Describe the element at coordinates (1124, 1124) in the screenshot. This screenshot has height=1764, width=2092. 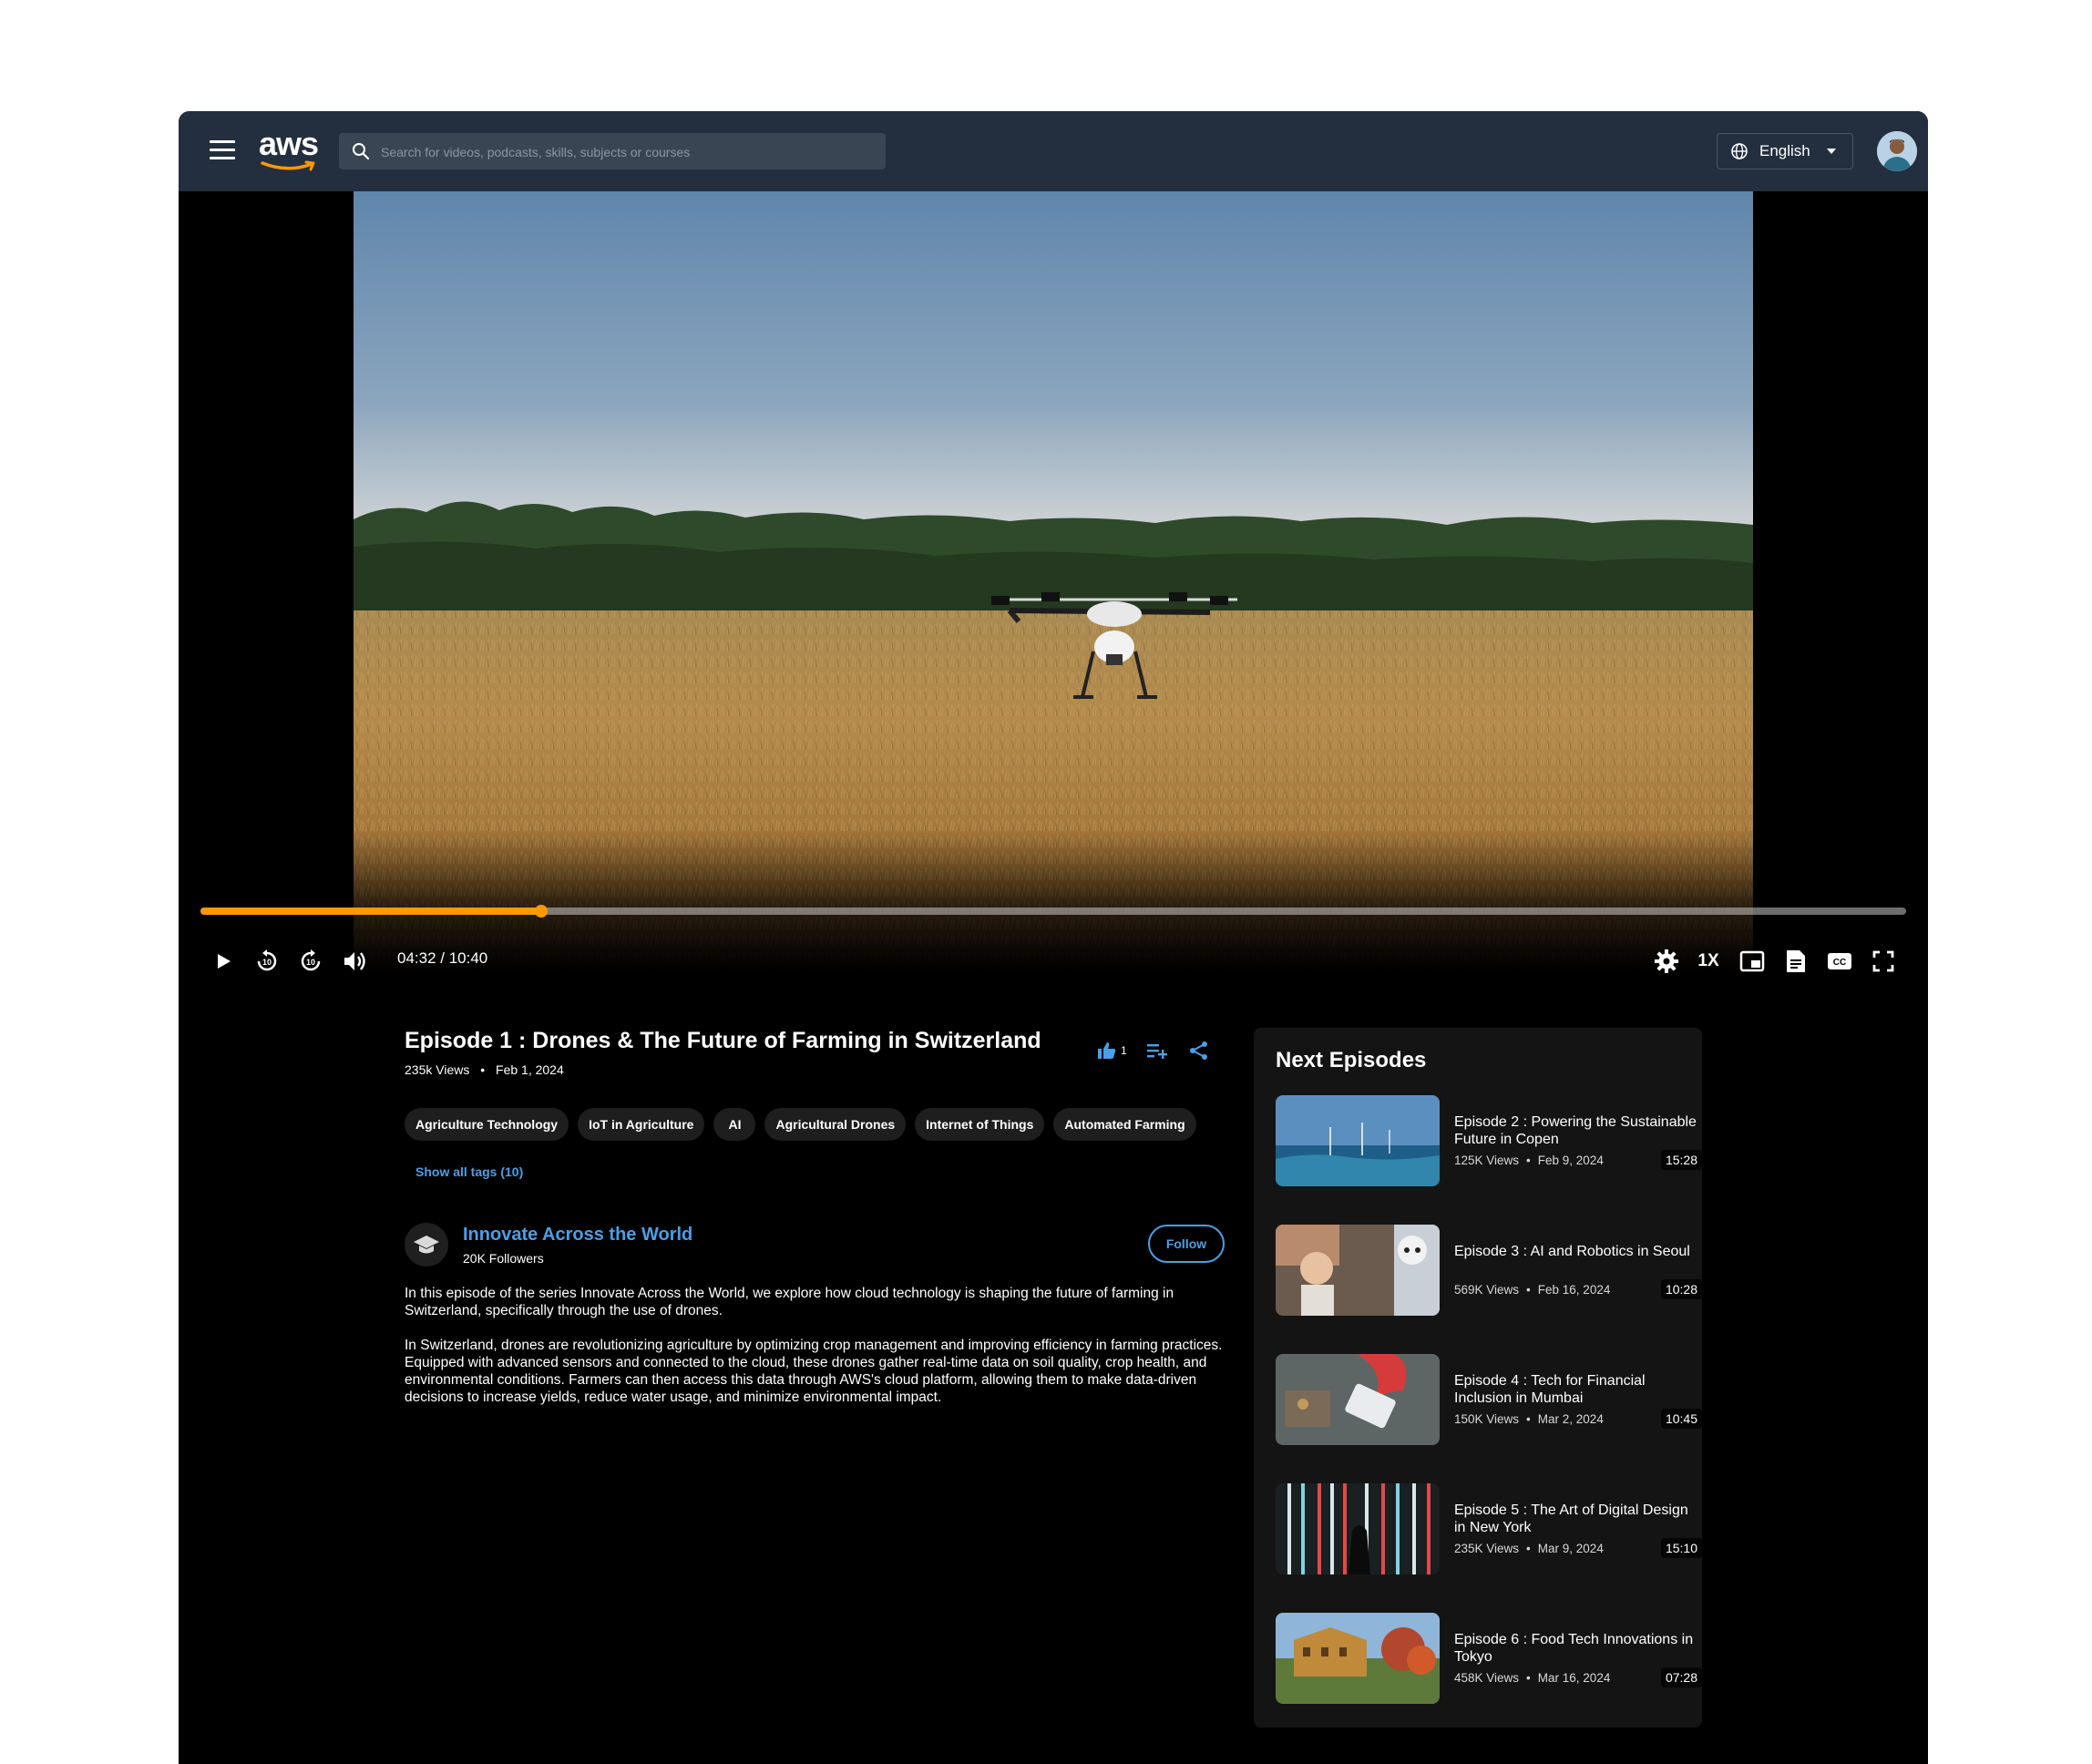
I see `tag-chip: Automated Farming` at that location.